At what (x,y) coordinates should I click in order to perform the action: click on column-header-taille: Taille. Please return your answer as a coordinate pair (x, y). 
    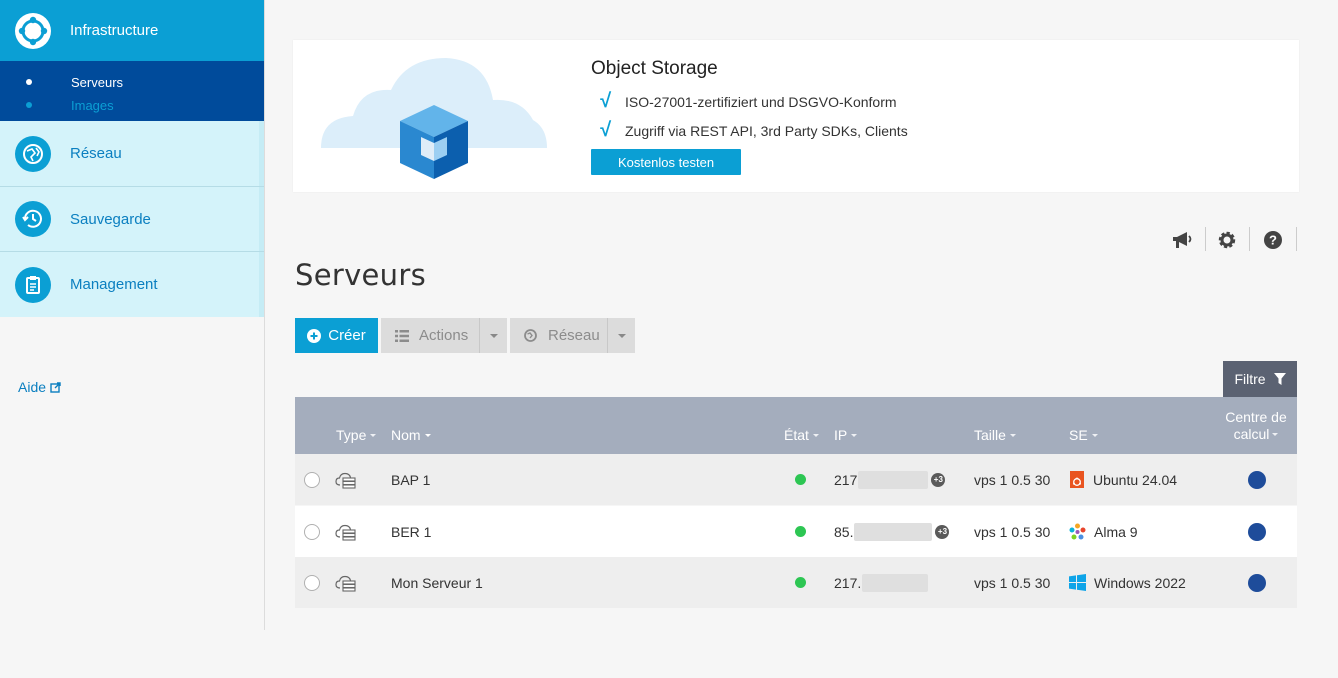
    Looking at the image, I should click on (995, 435).